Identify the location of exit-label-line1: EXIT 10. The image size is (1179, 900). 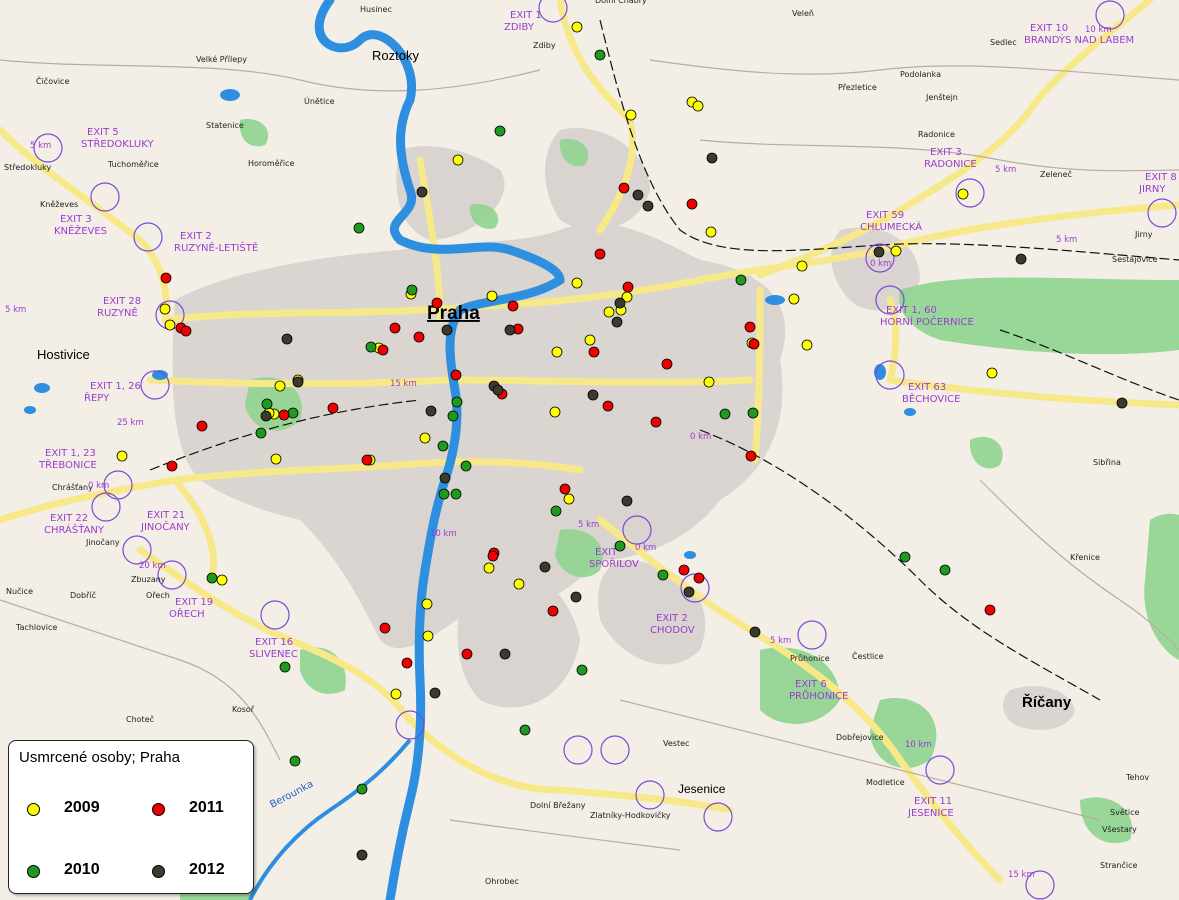
(1049, 28).